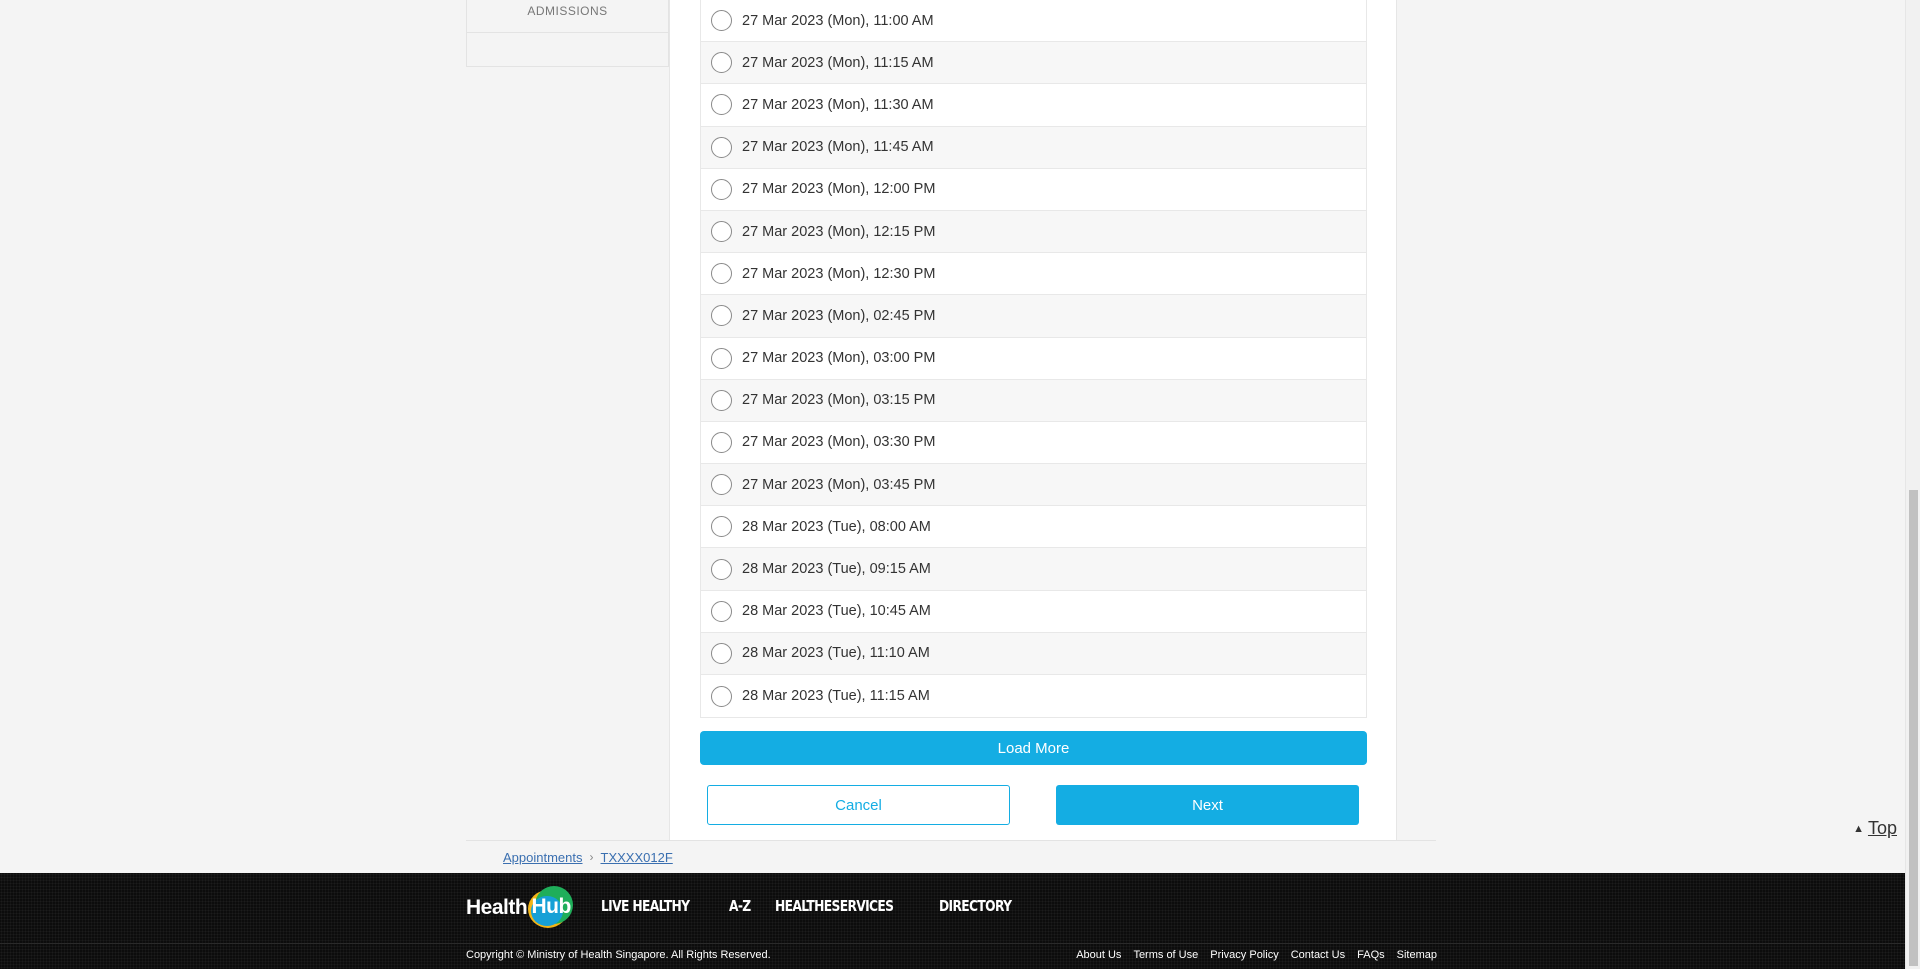 The width and height of the screenshot is (1920, 969). Describe the element at coordinates (1033, 105) in the screenshot. I see `slot-option: 27 Mar 2023 (Mon), 11:30 AM` at that location.